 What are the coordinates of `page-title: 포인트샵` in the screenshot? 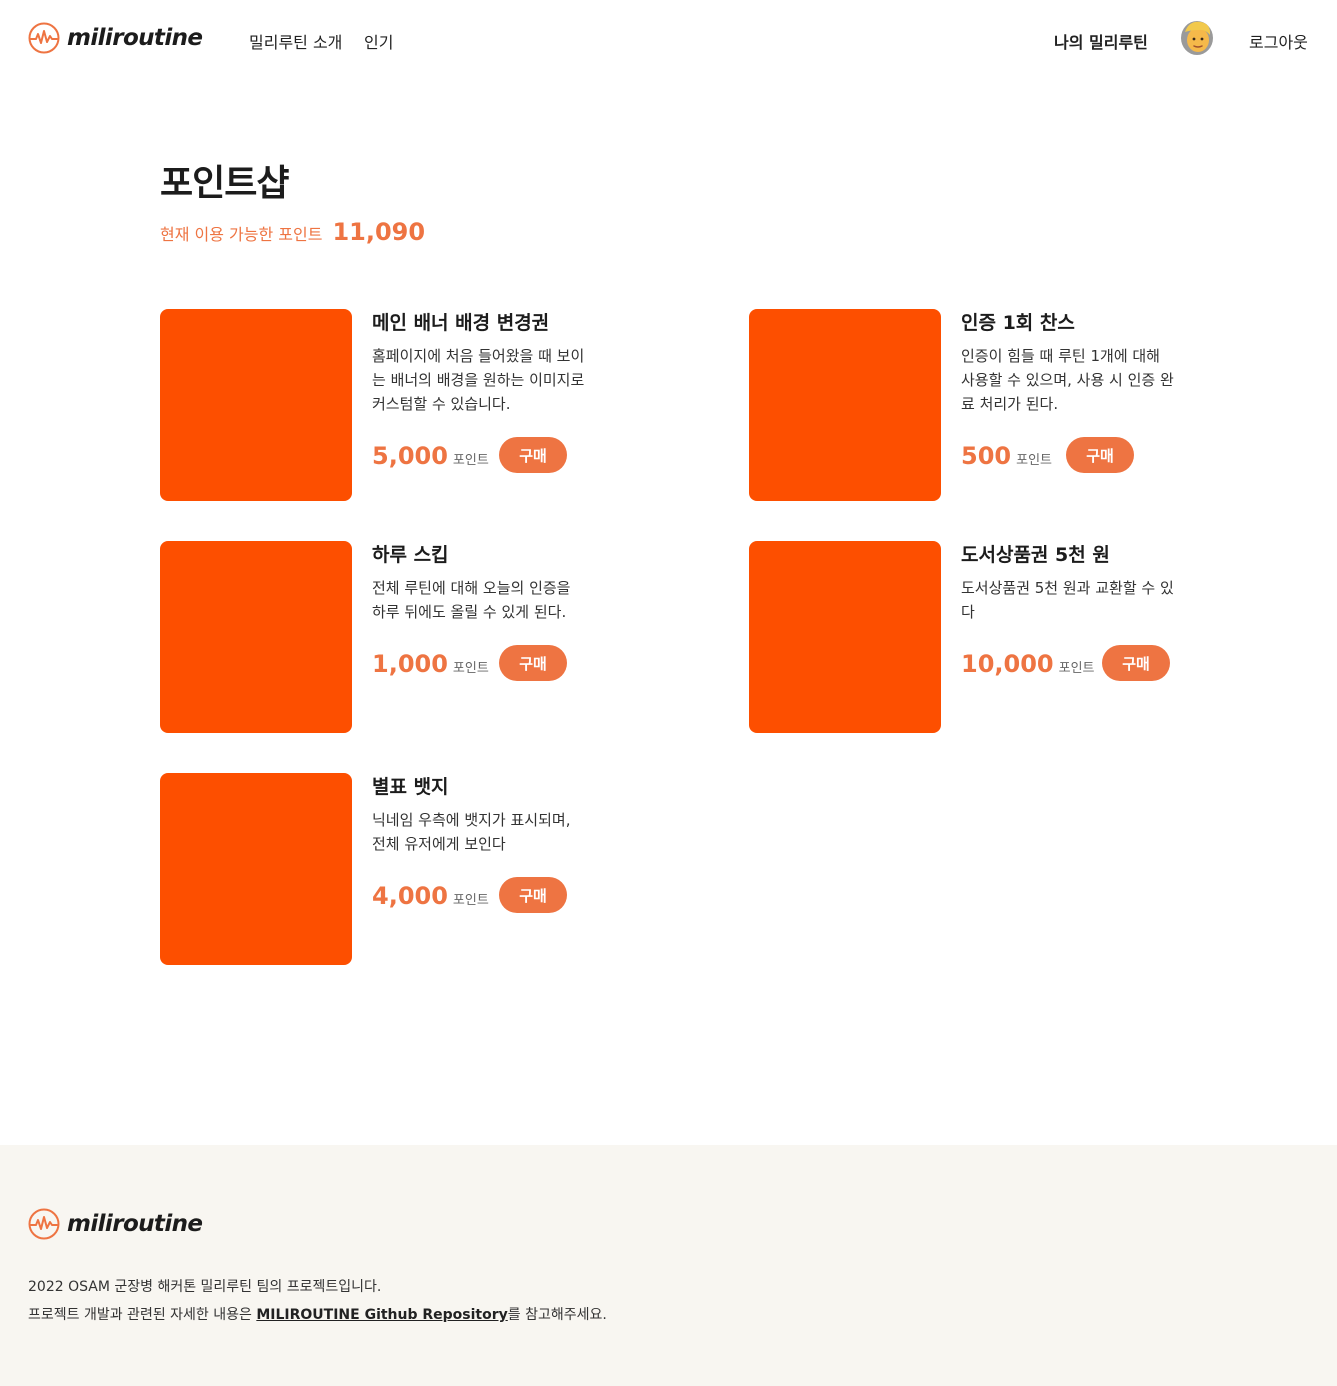 It's located at (224, 183).